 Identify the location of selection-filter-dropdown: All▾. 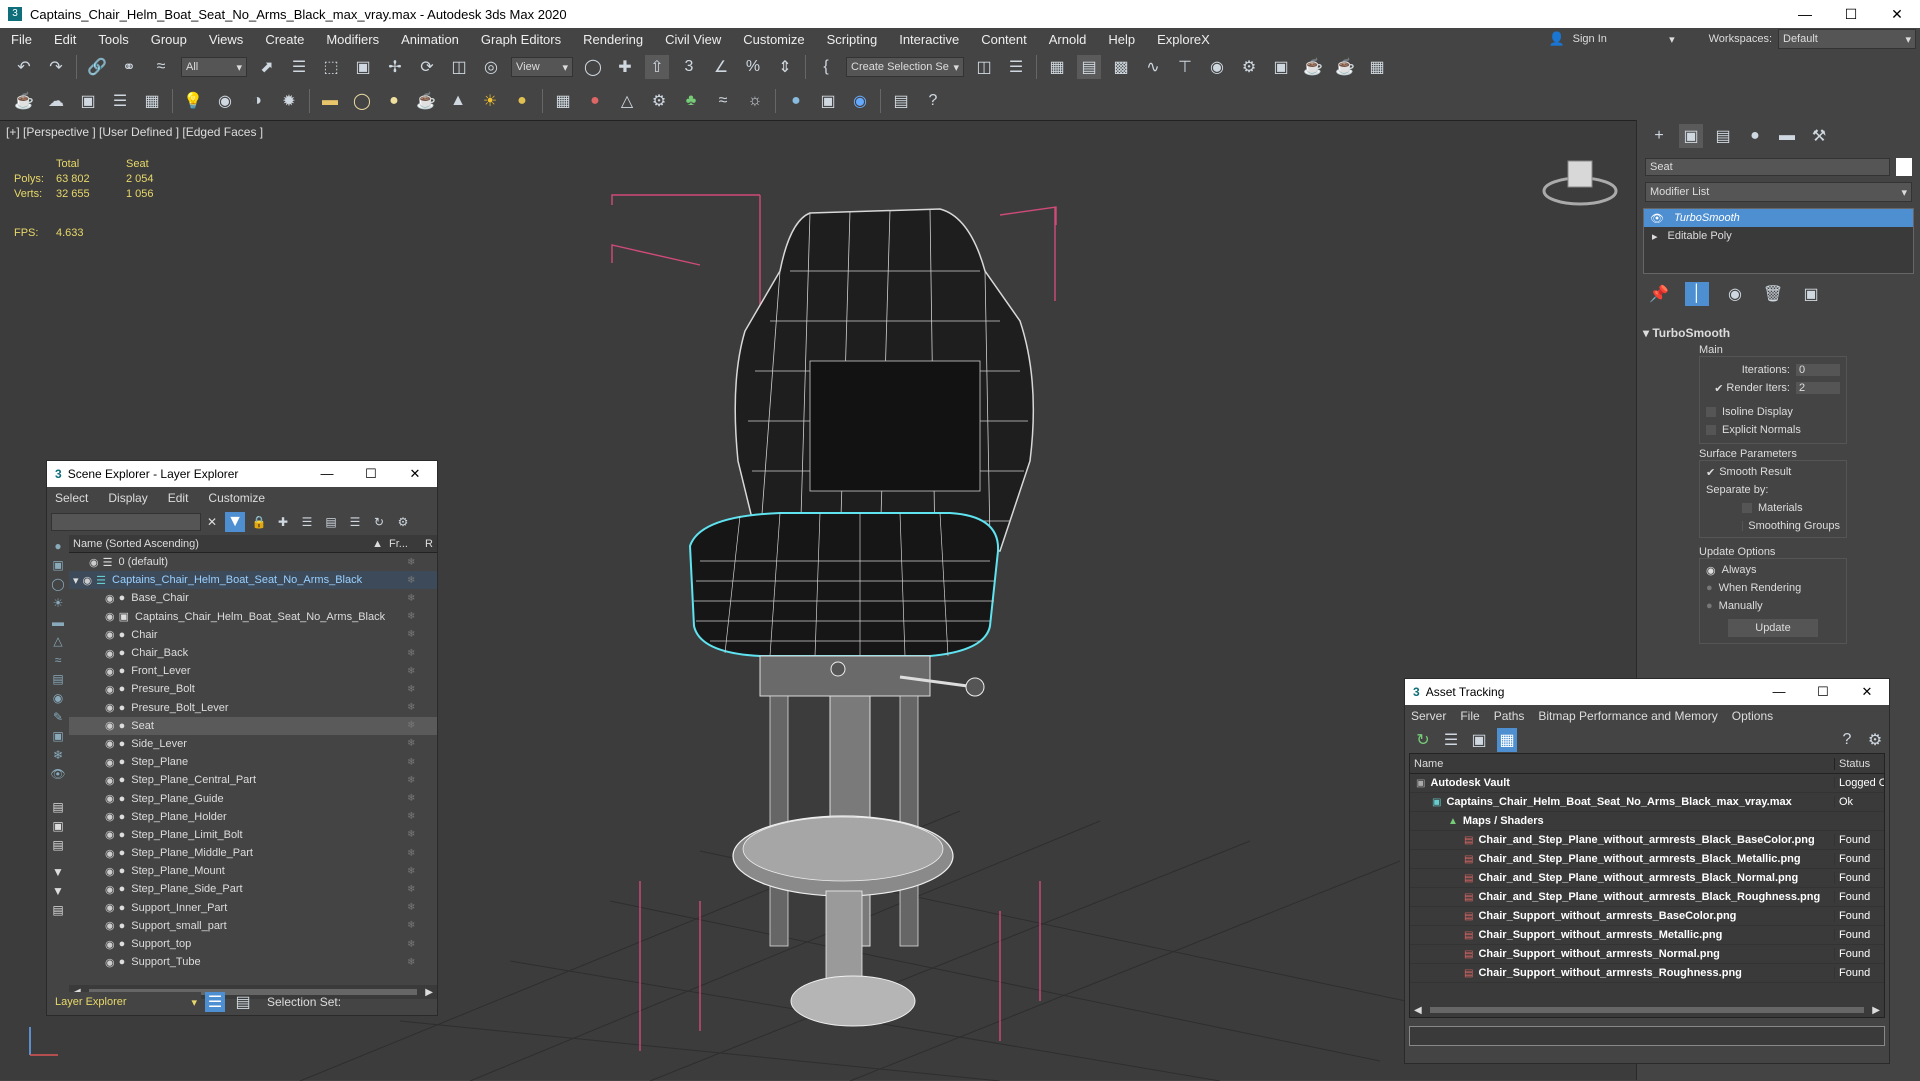
(214, 67).